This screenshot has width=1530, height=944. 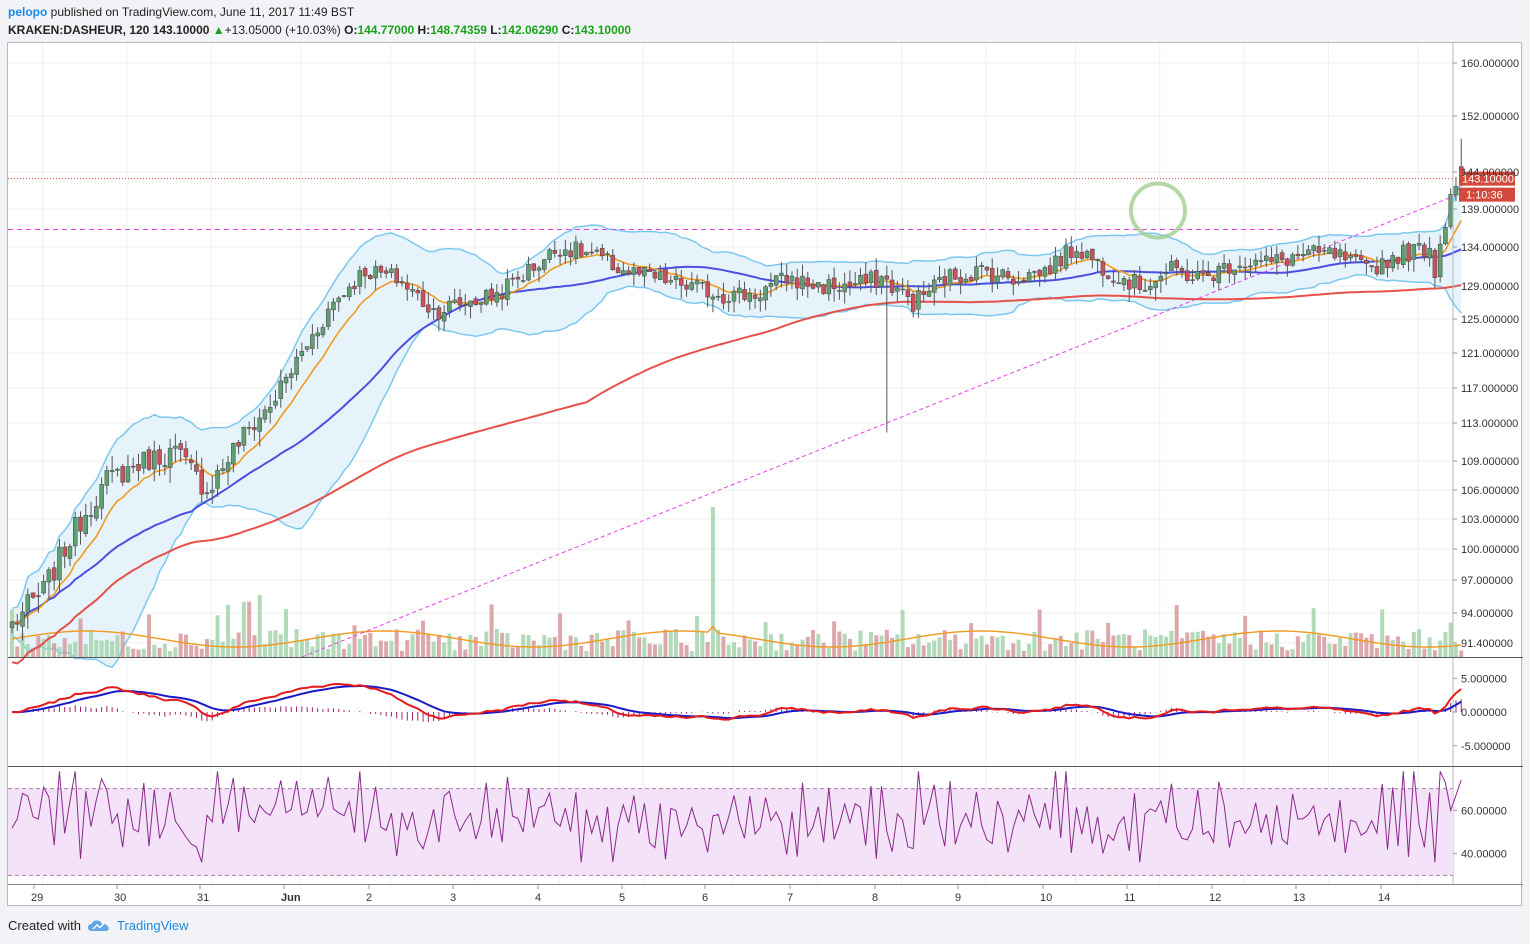 What do you see at coordinates (351, 30) in the screenshot?
I see `open-label: O:` at bounding box center [351, 30].